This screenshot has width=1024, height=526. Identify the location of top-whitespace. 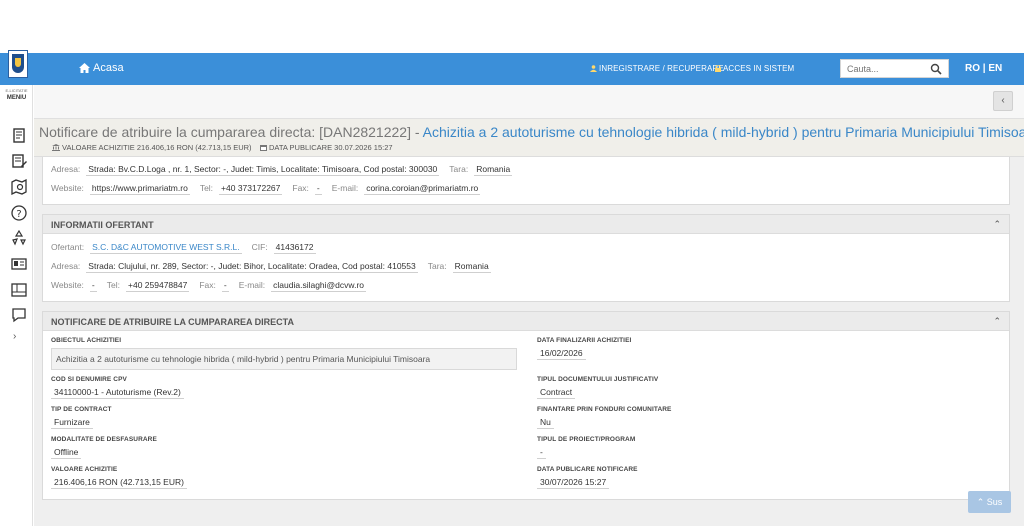
(512, 26).